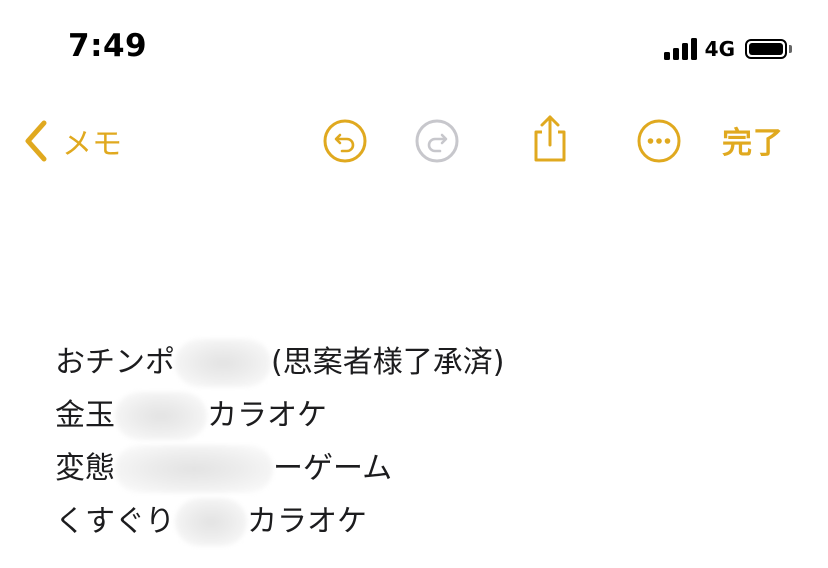  Describe the element at coordinates (425, 417) in the screenshot. I see `note-line: 金玉 カラオケ` at that location.